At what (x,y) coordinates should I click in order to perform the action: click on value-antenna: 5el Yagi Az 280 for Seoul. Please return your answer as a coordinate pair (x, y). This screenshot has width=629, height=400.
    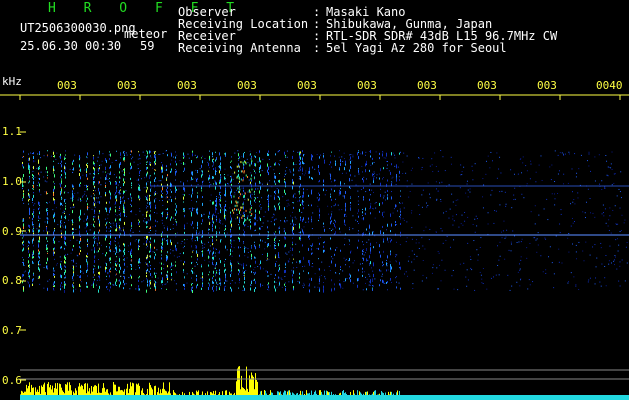
    Looking at the image, I should click on (416, 48).